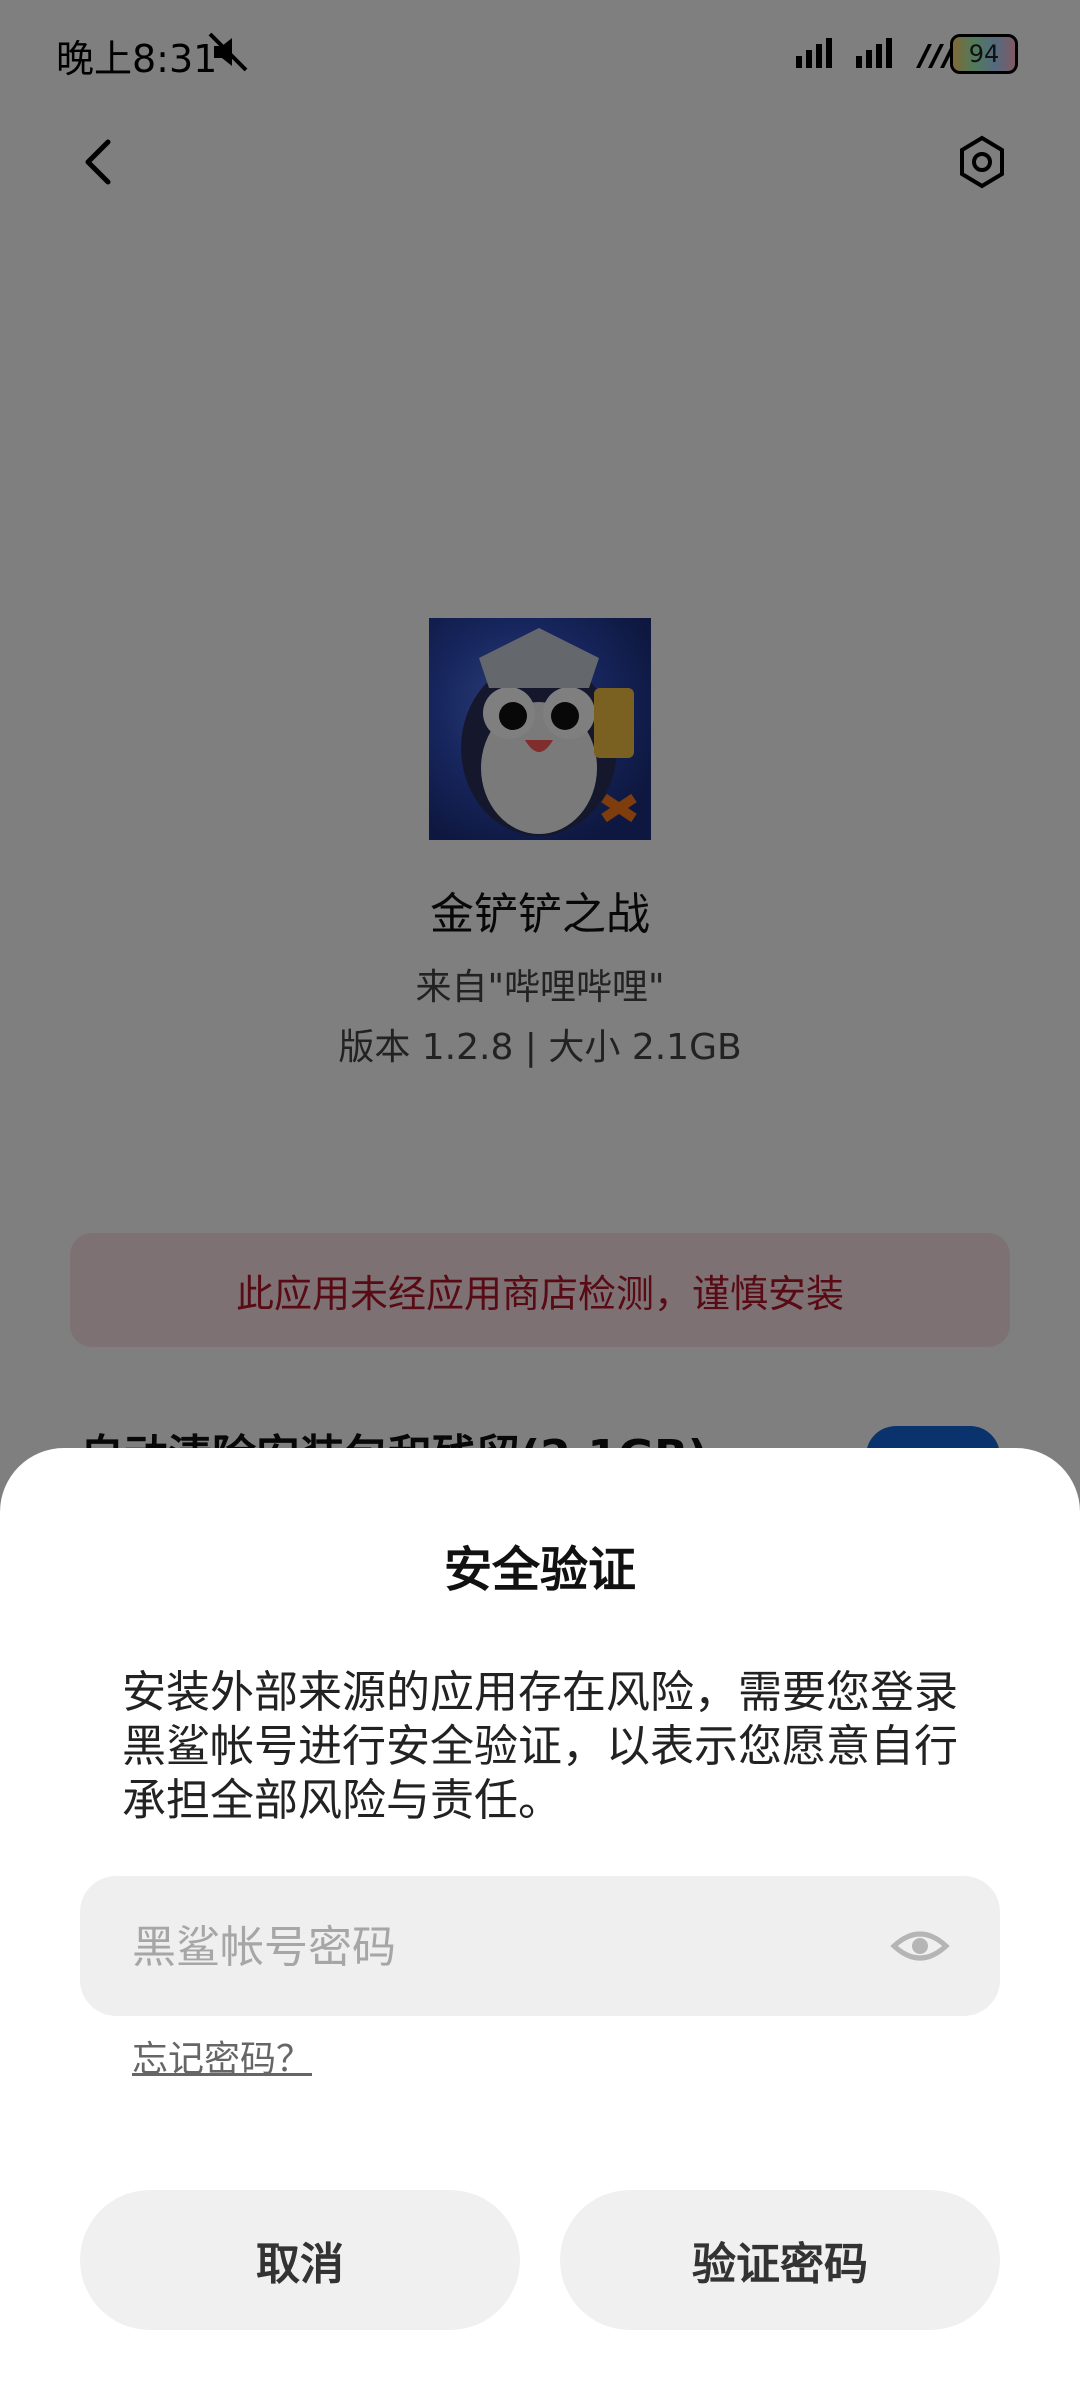 Image resolution: width=1080 pixels, height=2400 pixels. I want to click on password-input, so click(492, 1947).